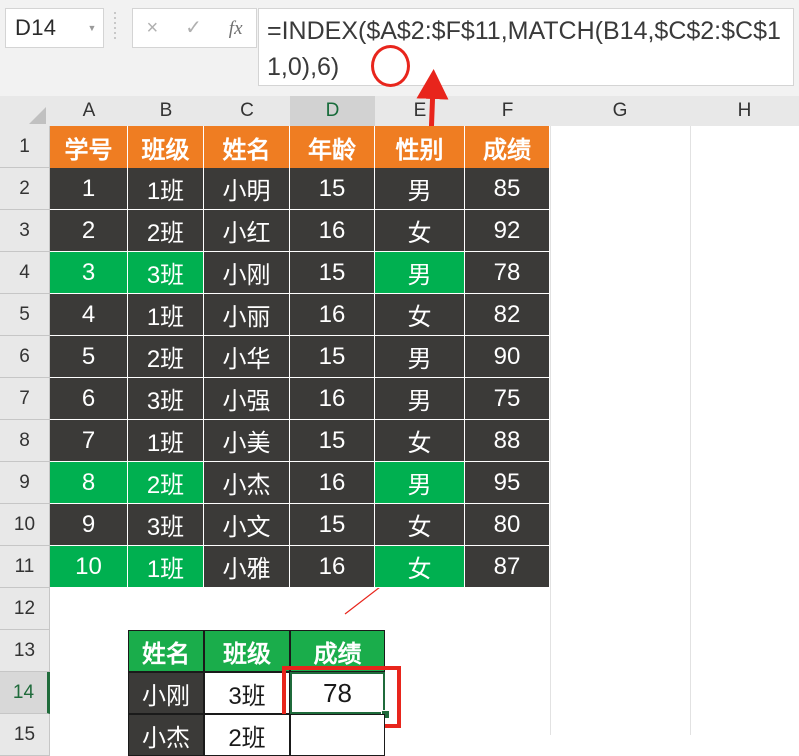  I want to click on table-cell: 90, so click(507, 357).